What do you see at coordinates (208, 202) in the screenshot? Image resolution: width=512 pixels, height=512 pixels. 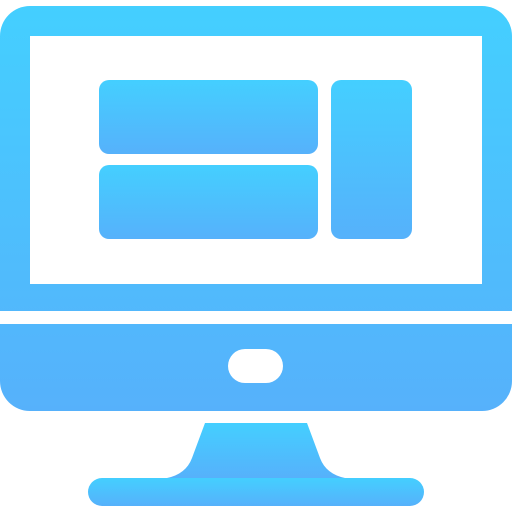 I see `dashboard-panel-bottom-left` at bounding box center [208, 202].